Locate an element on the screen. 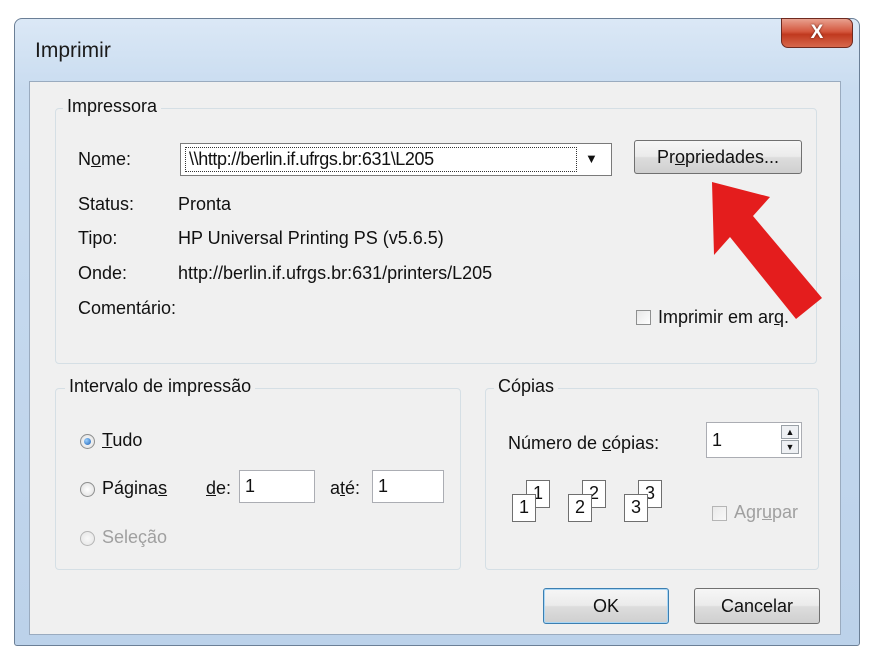  status-value: Pronta is located at coordinates (205, 204).